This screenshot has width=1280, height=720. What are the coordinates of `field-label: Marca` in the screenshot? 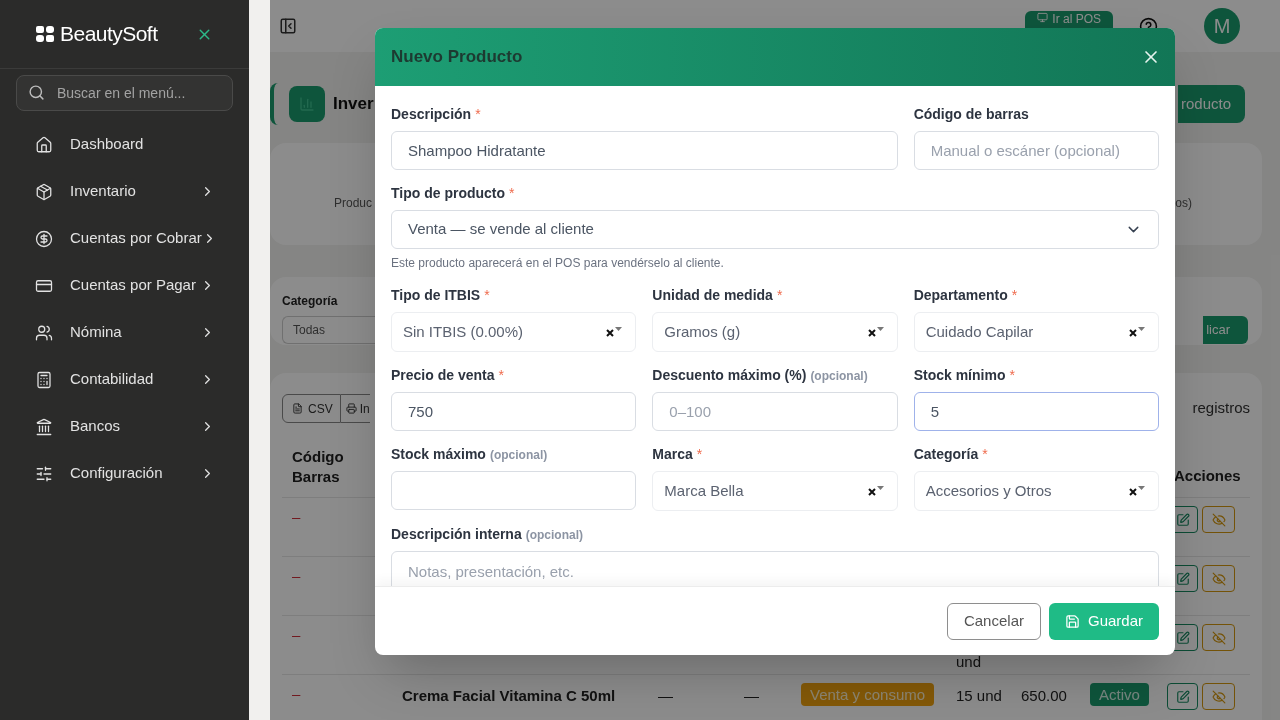 It's located at (672, 454).